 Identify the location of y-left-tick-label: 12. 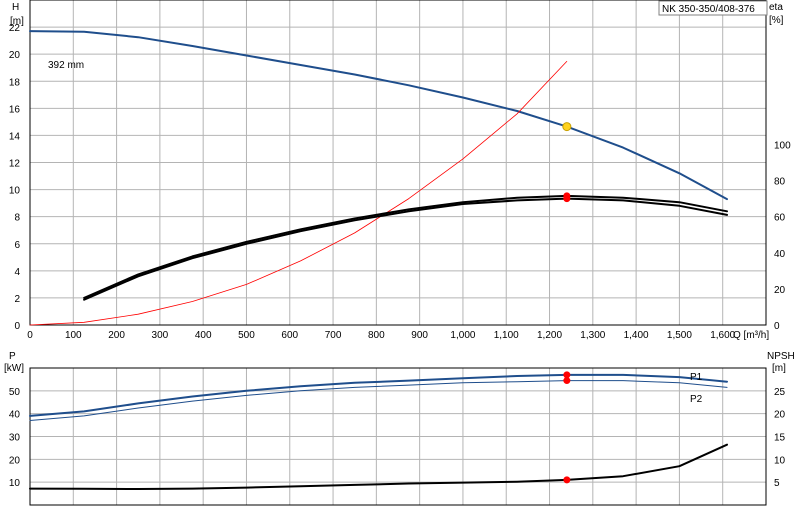
(15, 164).